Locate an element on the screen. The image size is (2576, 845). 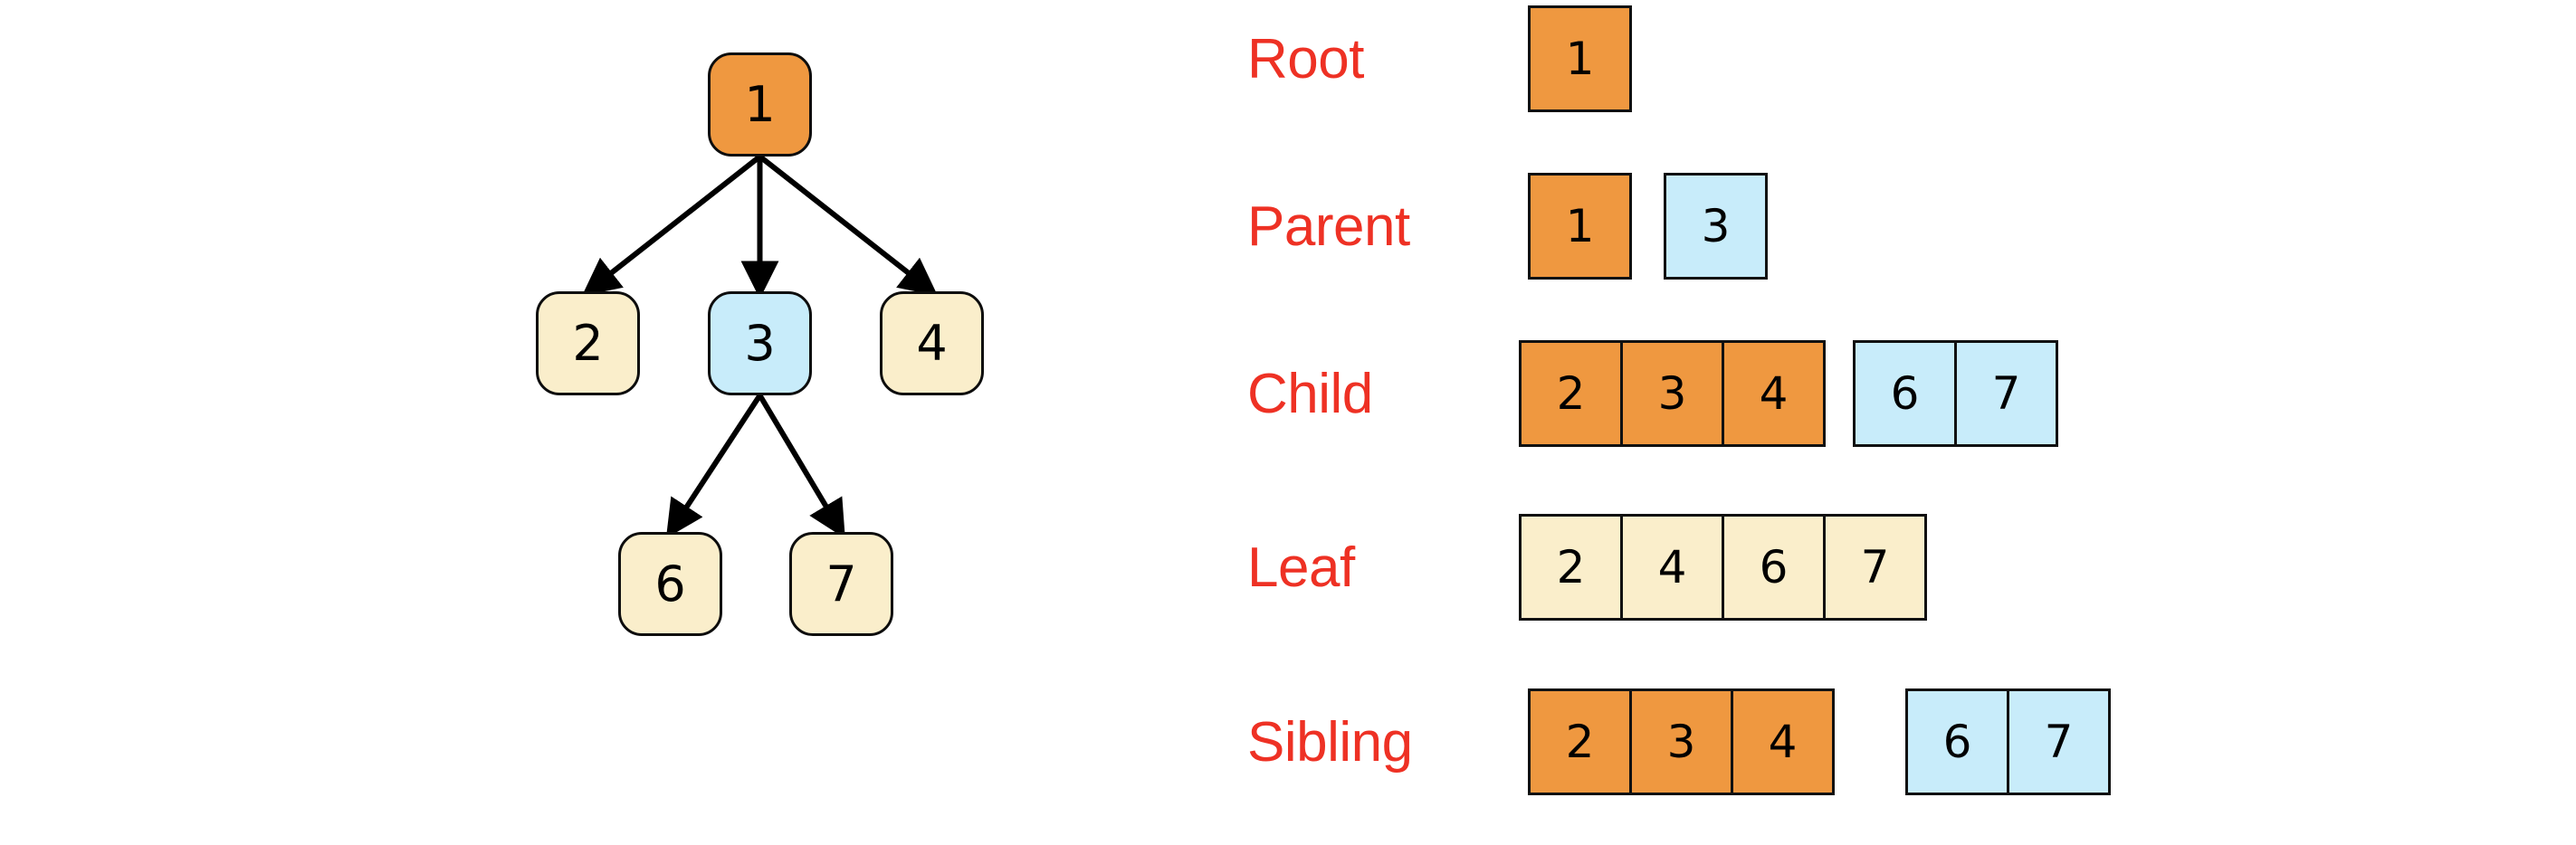
legend-box-group: 2 4 6 7 is located at coordinates (1723, 567).